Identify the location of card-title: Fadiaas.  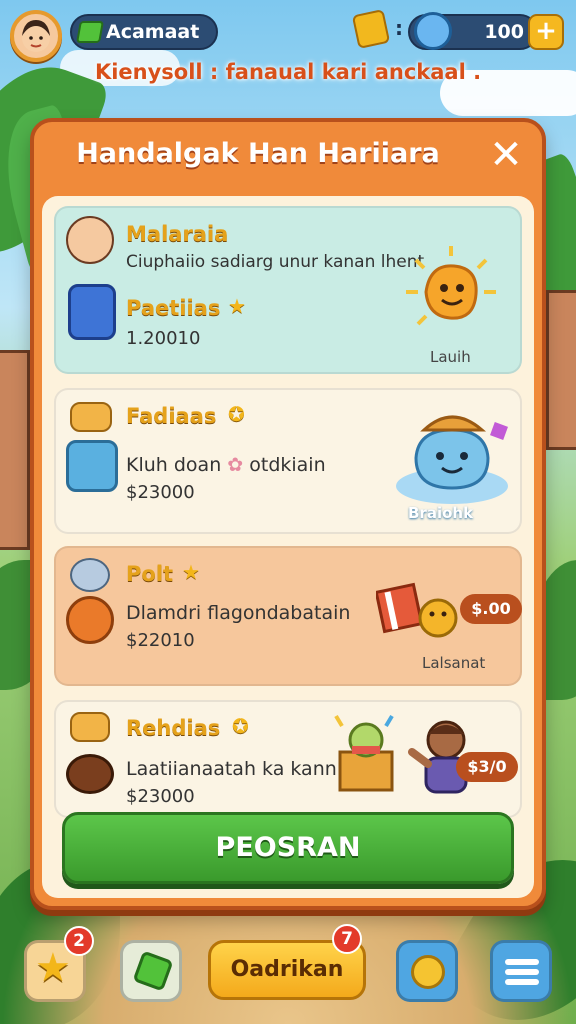
(171, 416).